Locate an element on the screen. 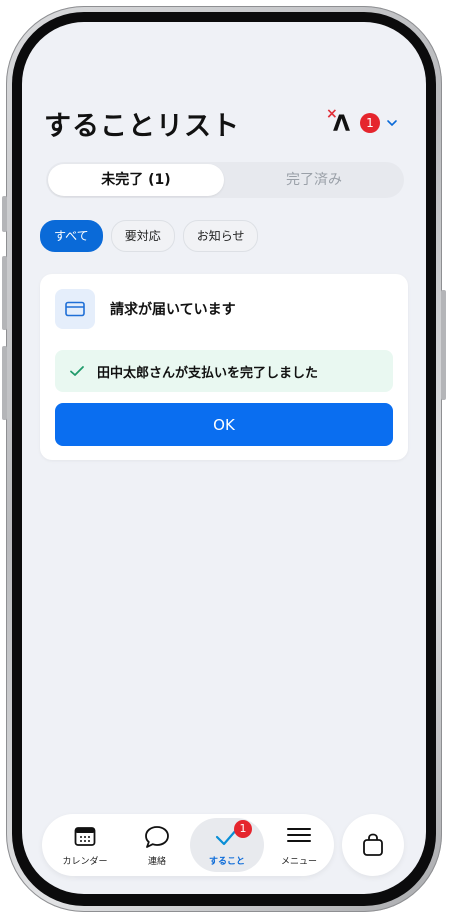 The width and height of the screenshot is (450, 920). calendar-icon is located at coordinates (85, 836).